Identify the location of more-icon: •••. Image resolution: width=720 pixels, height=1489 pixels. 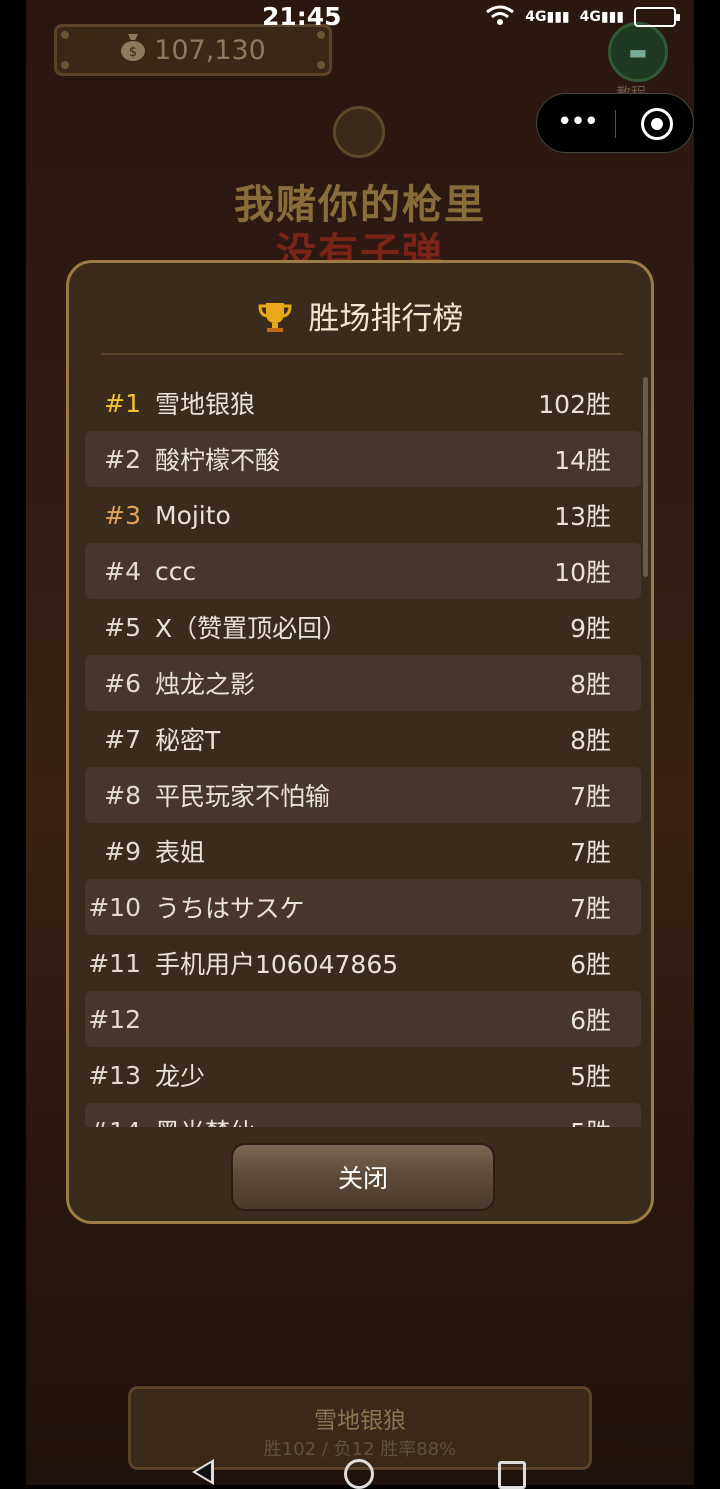
(578, 122).